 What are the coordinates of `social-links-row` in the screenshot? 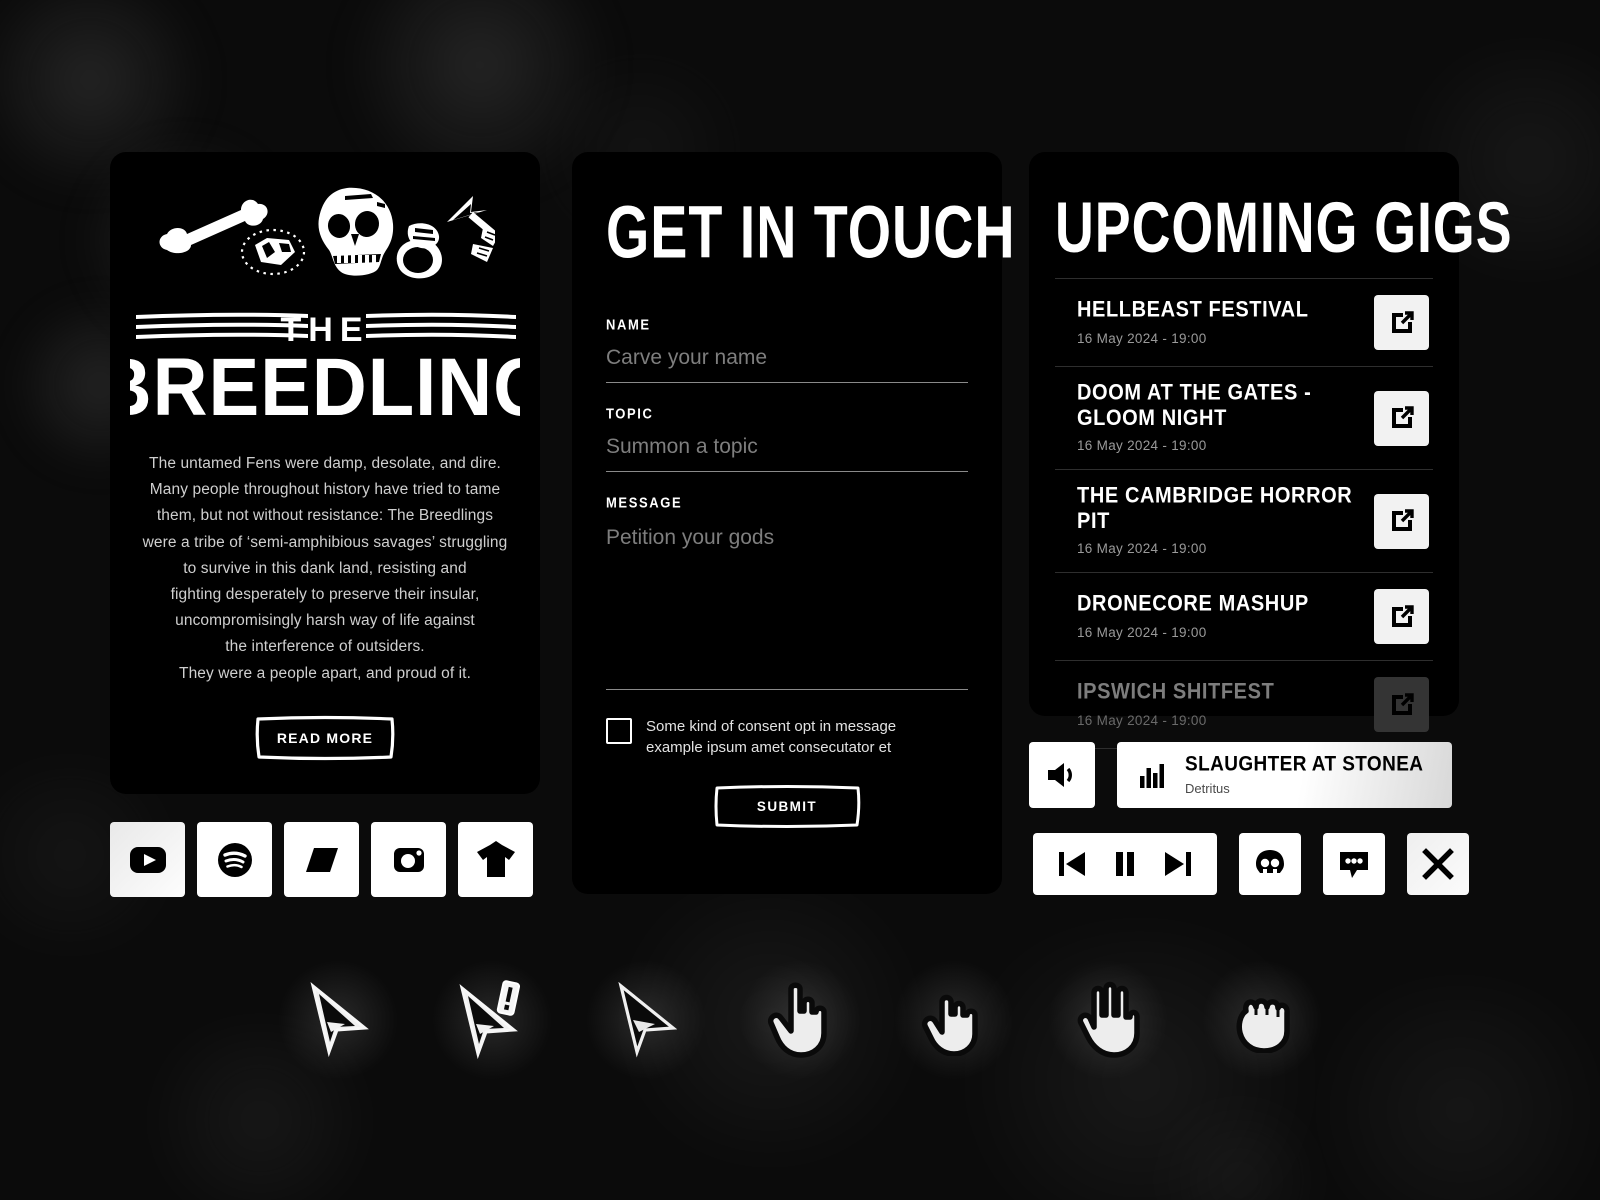 It's located at (321, 859).